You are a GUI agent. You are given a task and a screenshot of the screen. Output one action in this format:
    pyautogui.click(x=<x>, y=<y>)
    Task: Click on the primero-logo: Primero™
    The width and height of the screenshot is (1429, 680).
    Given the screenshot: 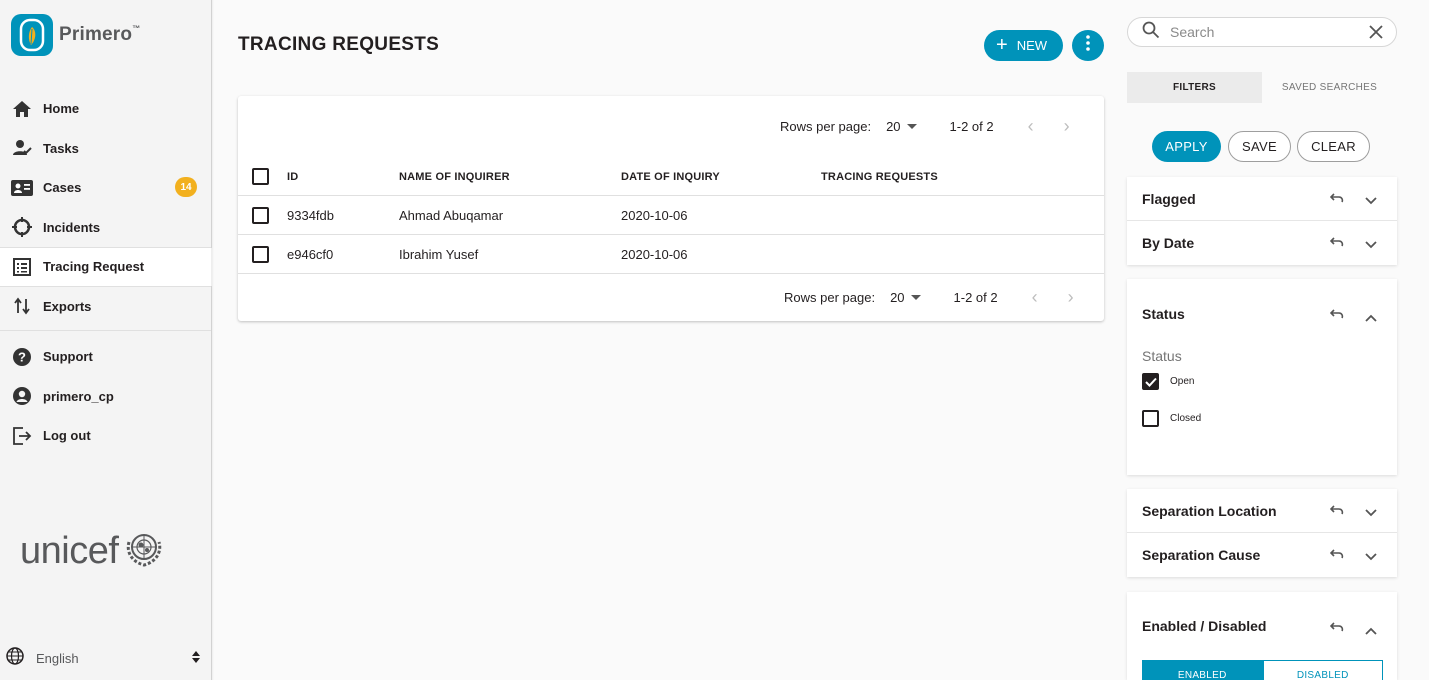 What is the action you would take?
    pyautogui.click(x=75, y=35)
    